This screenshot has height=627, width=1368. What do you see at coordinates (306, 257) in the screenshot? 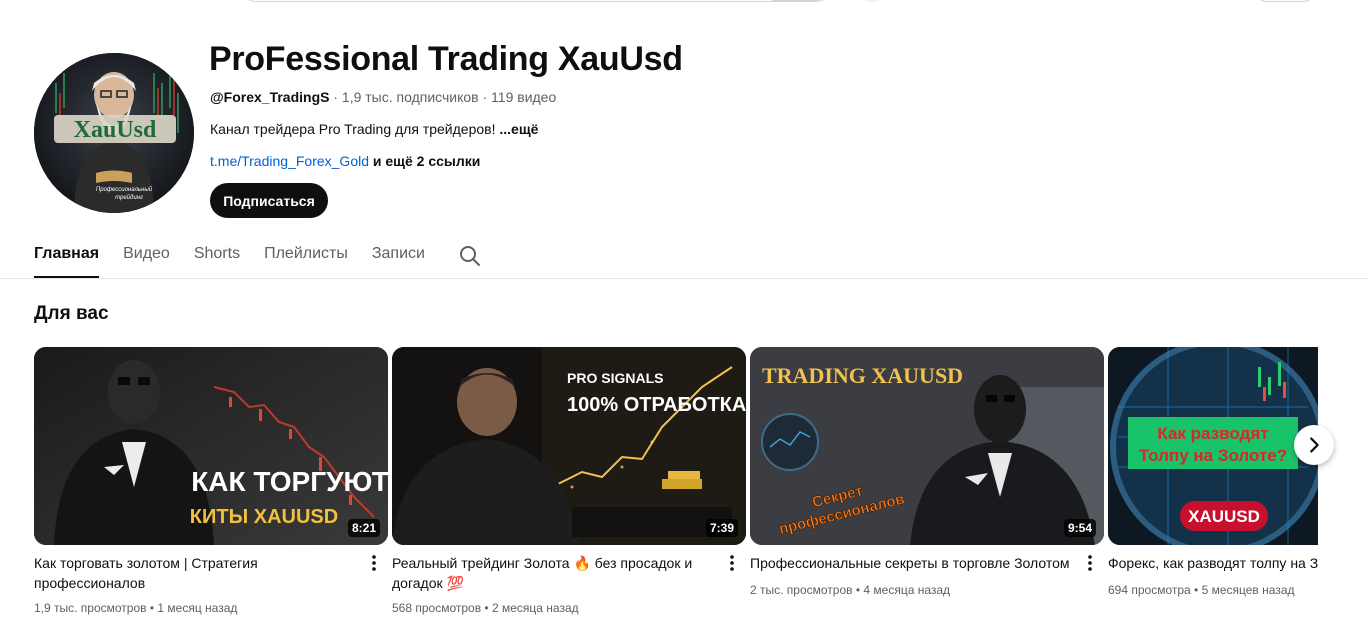
I see `tab-playlists: Плейлисты` at bounding box center [306, 257].